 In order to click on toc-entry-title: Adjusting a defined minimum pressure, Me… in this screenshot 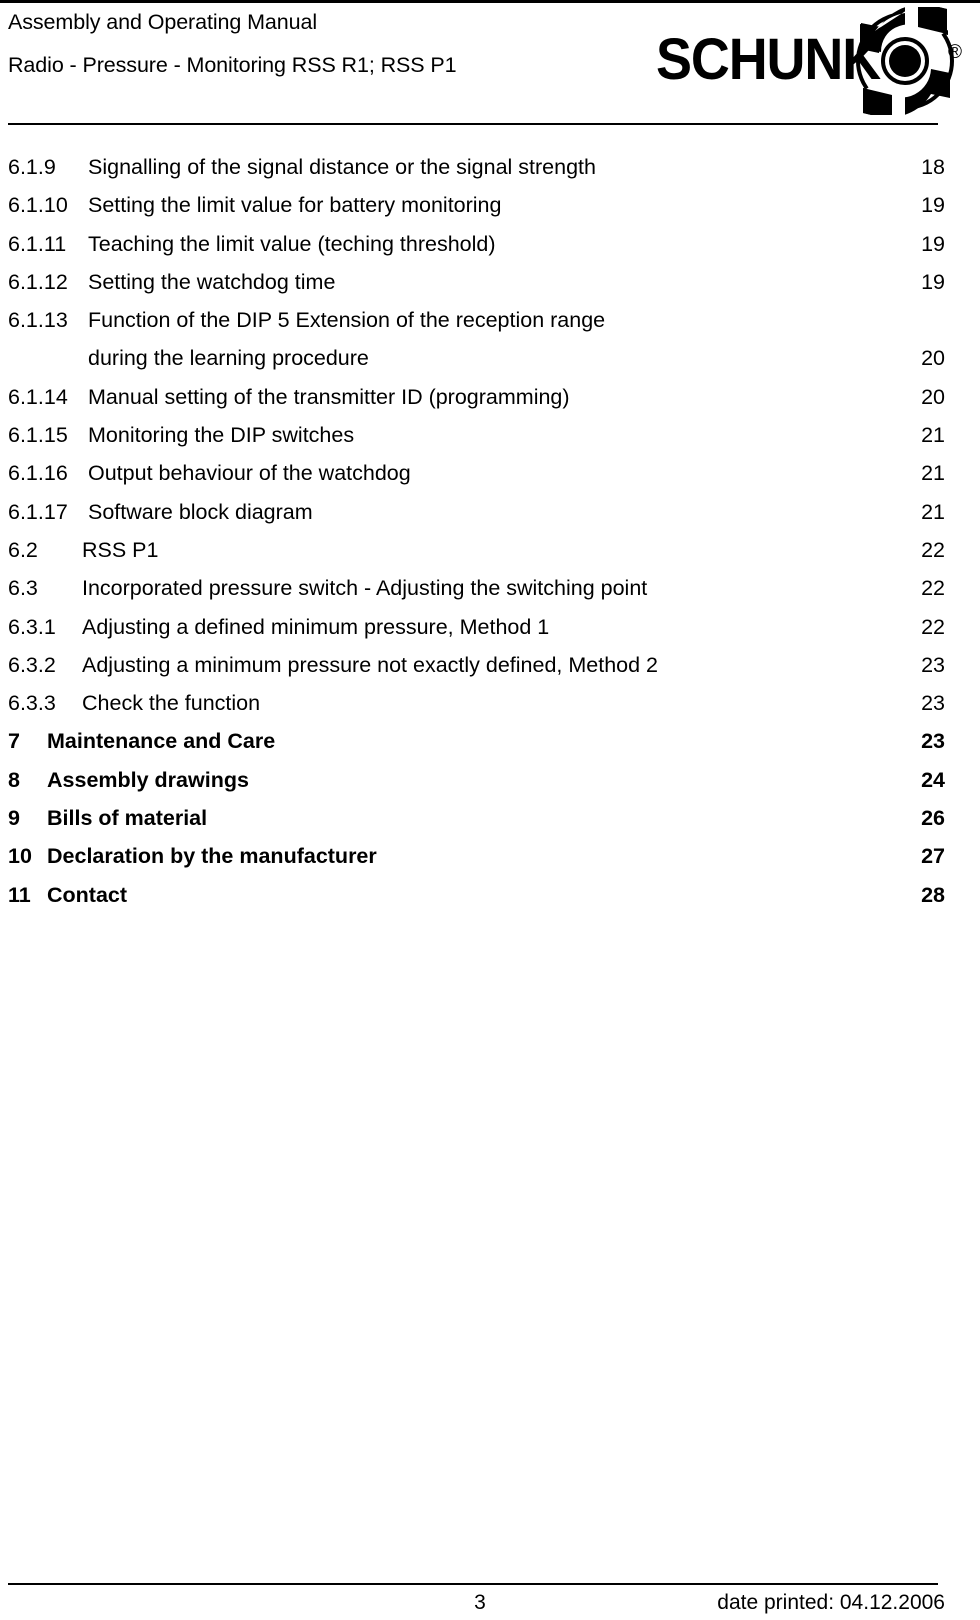, I will do `click(316, 626)`.